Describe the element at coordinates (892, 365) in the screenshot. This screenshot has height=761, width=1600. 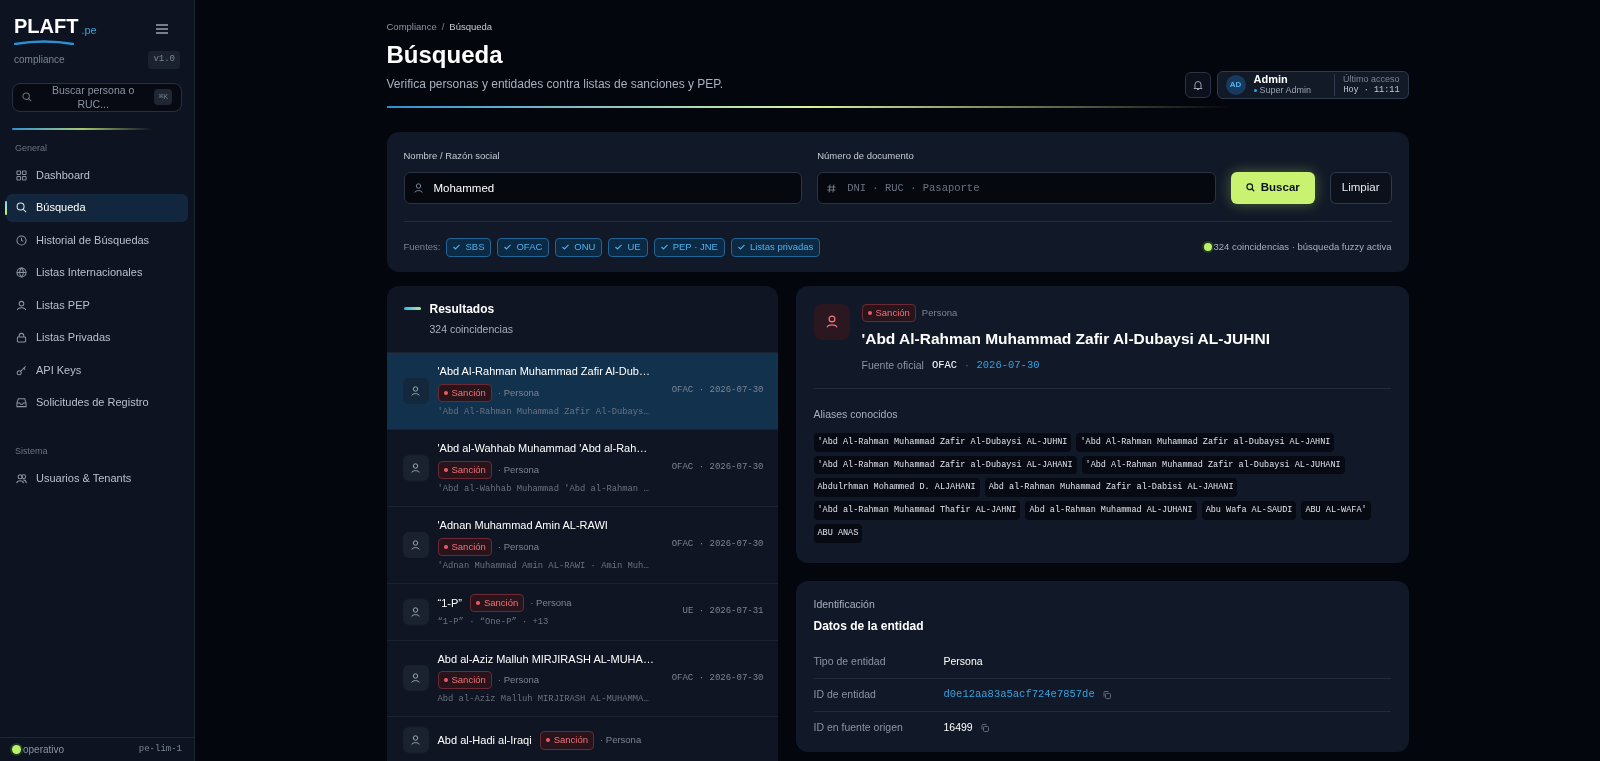
I see `source-label: Fuente oficial` at that location.